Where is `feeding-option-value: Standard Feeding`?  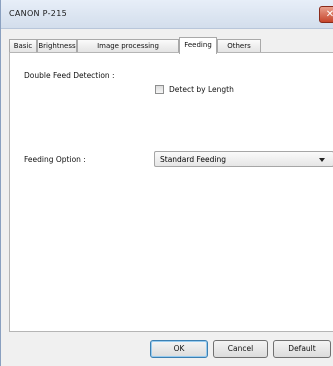 feeding-option-value: Standard Feeding is located at coordinates (193, 159).